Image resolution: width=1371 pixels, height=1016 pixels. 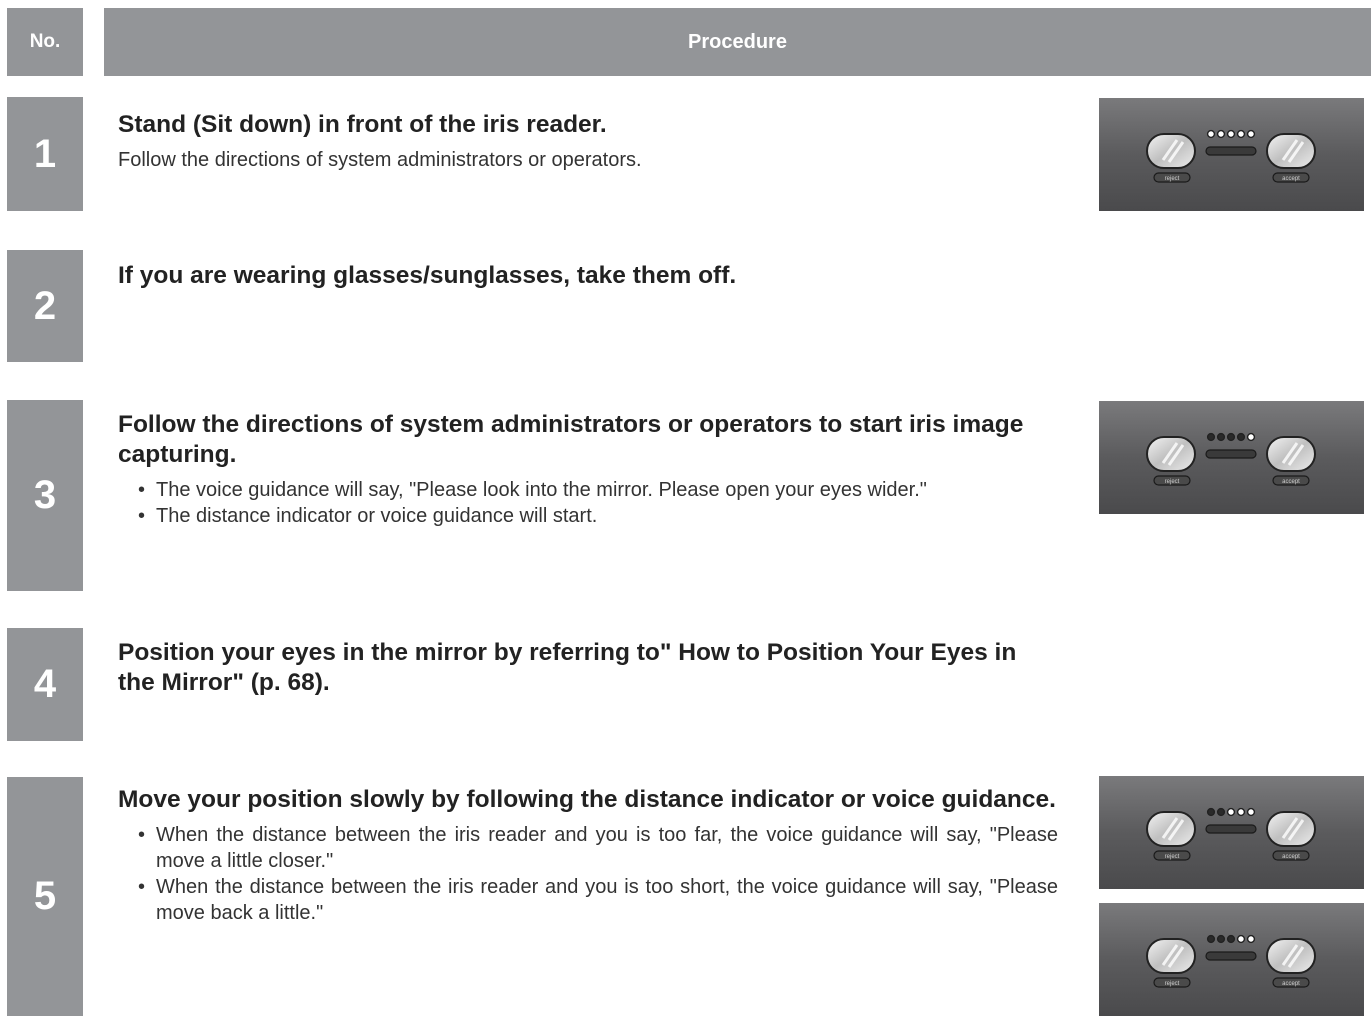 I want to click on iris-reader-panel-5a: reject accept, so click(x=1231, y=832).